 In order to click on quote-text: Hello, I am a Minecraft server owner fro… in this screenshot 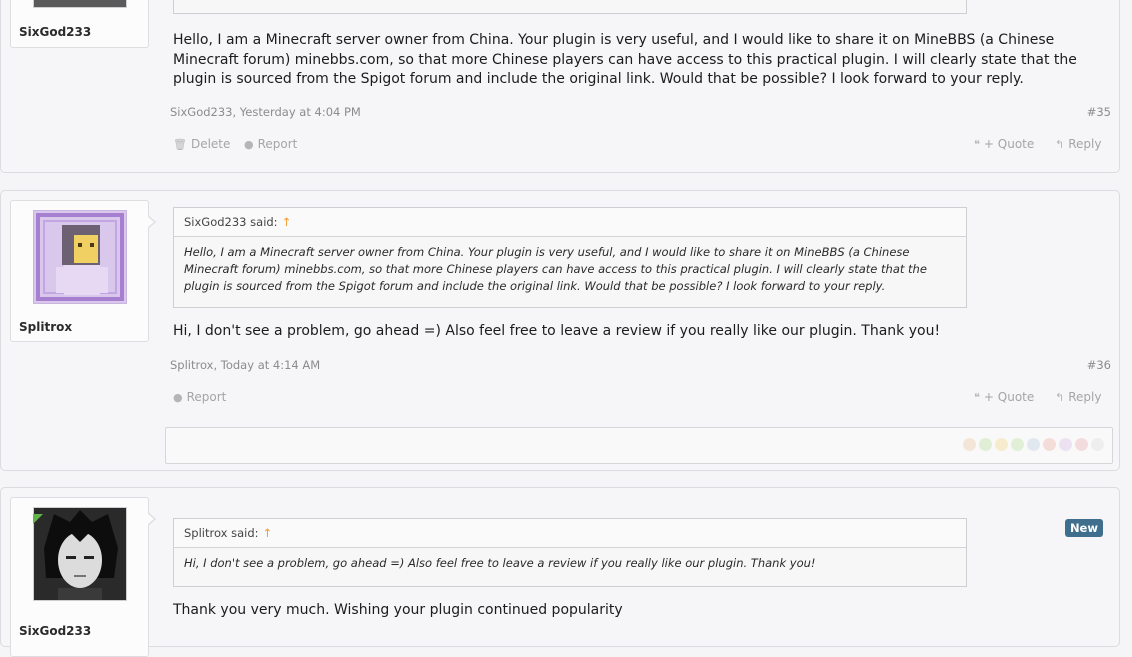, I will do `click(555, 269)`.